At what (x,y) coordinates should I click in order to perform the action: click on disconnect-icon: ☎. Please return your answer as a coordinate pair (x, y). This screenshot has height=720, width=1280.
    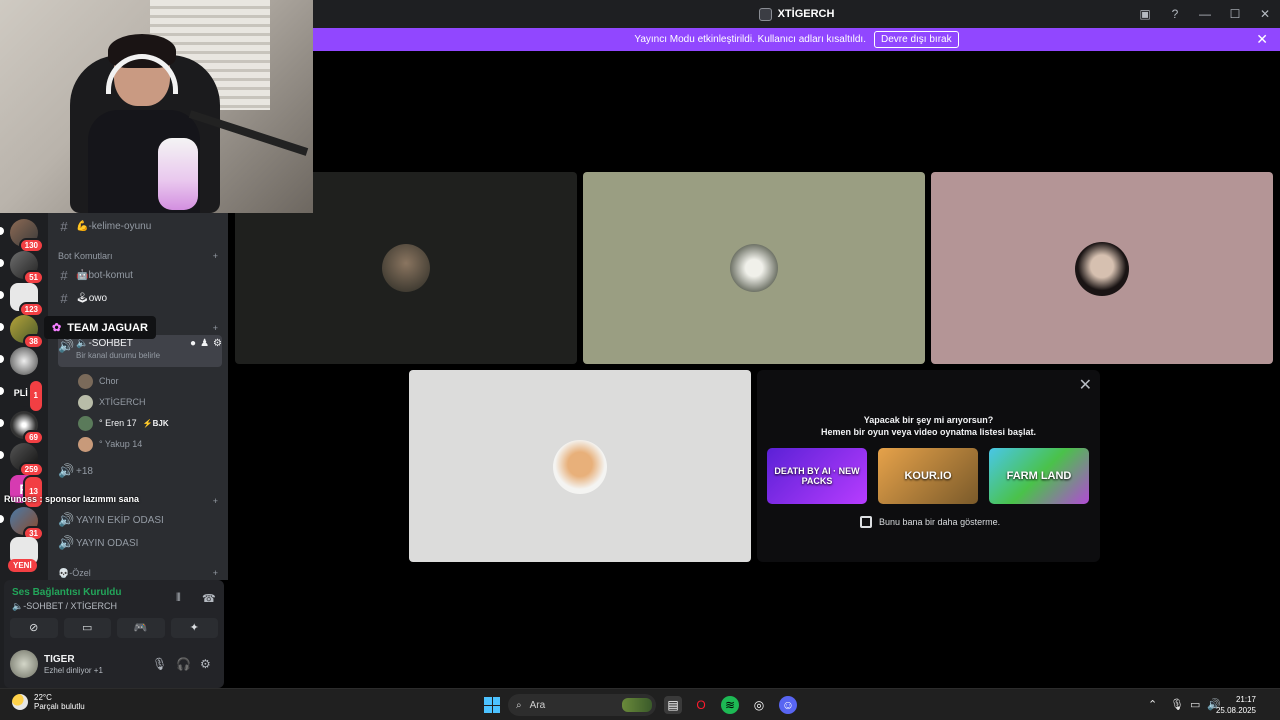
    Looking at the image, I should click on (209, 598).